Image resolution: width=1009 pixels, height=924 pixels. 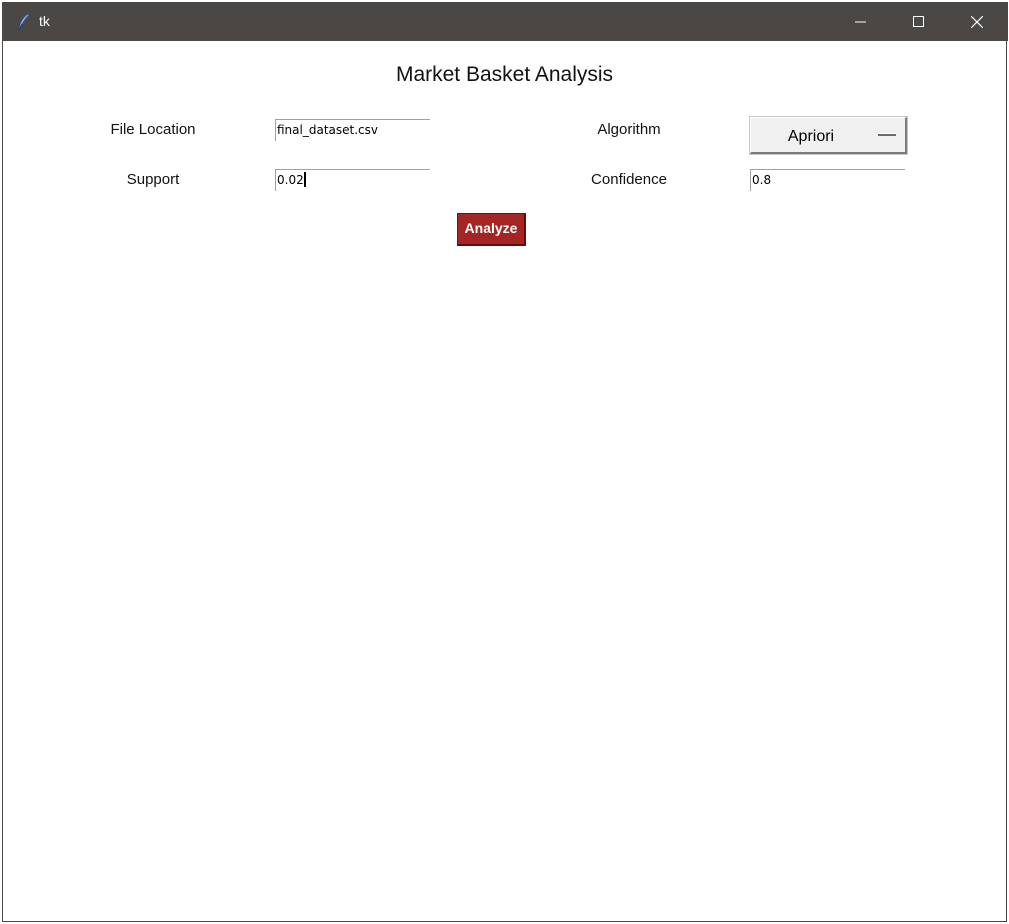 I want to click on maximize-icon, so click(x=918, y=21).